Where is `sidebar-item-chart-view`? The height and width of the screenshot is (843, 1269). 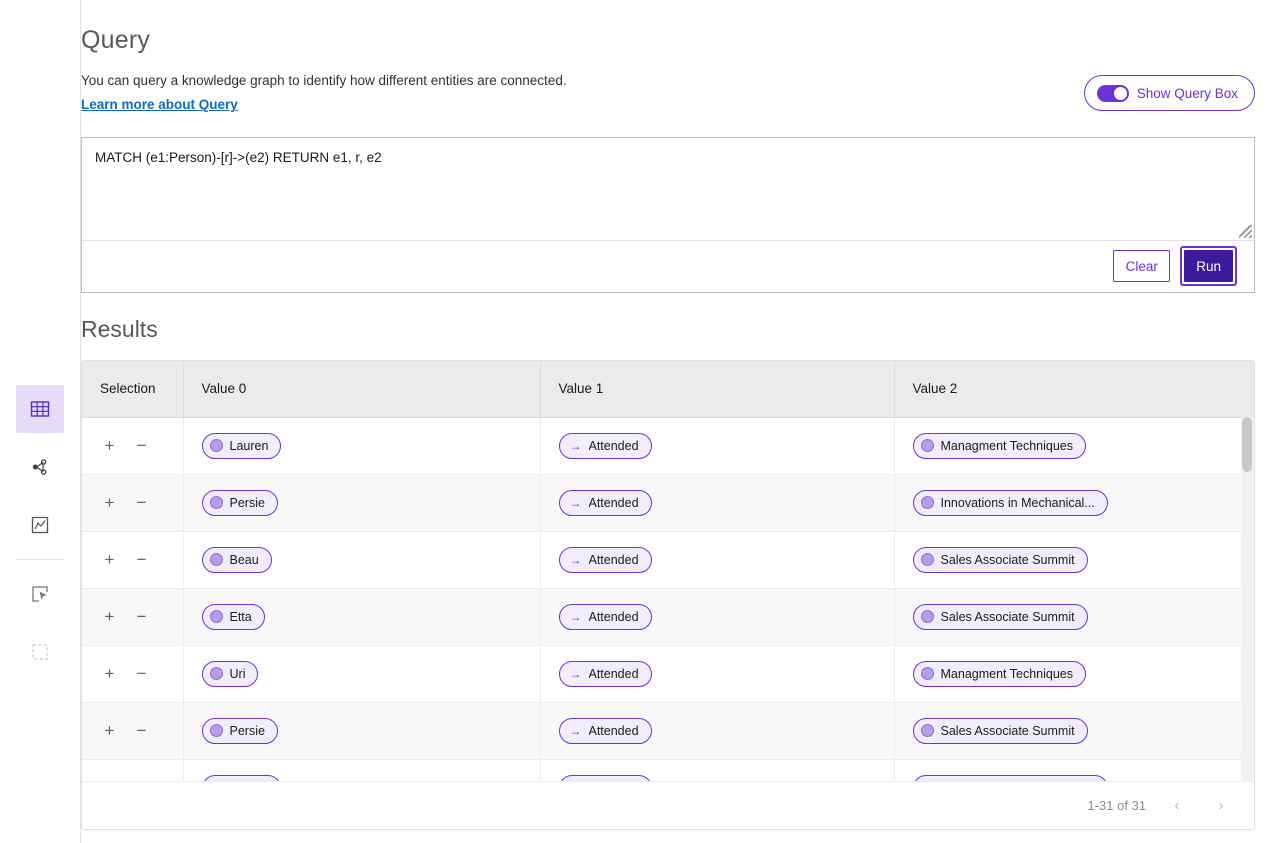
sidebar-item-chart-view is located at coordinates (40, 525).